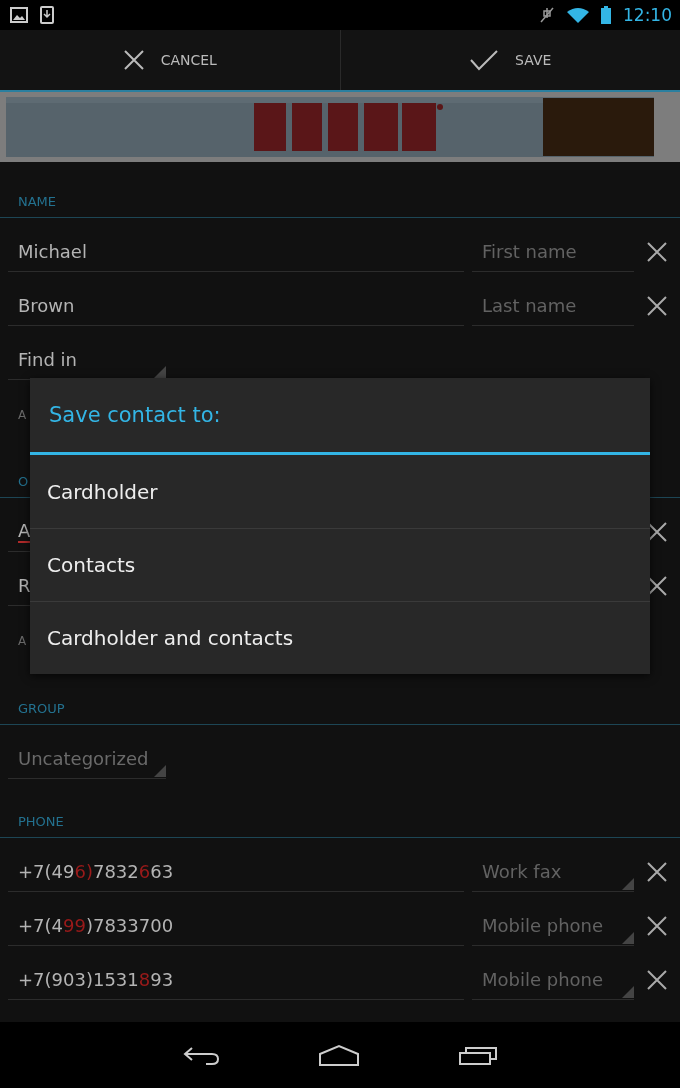 This screenshot has width=680, height=1088. I want to click on dialog-option: Cardholder and contacts, so click(340, 637).